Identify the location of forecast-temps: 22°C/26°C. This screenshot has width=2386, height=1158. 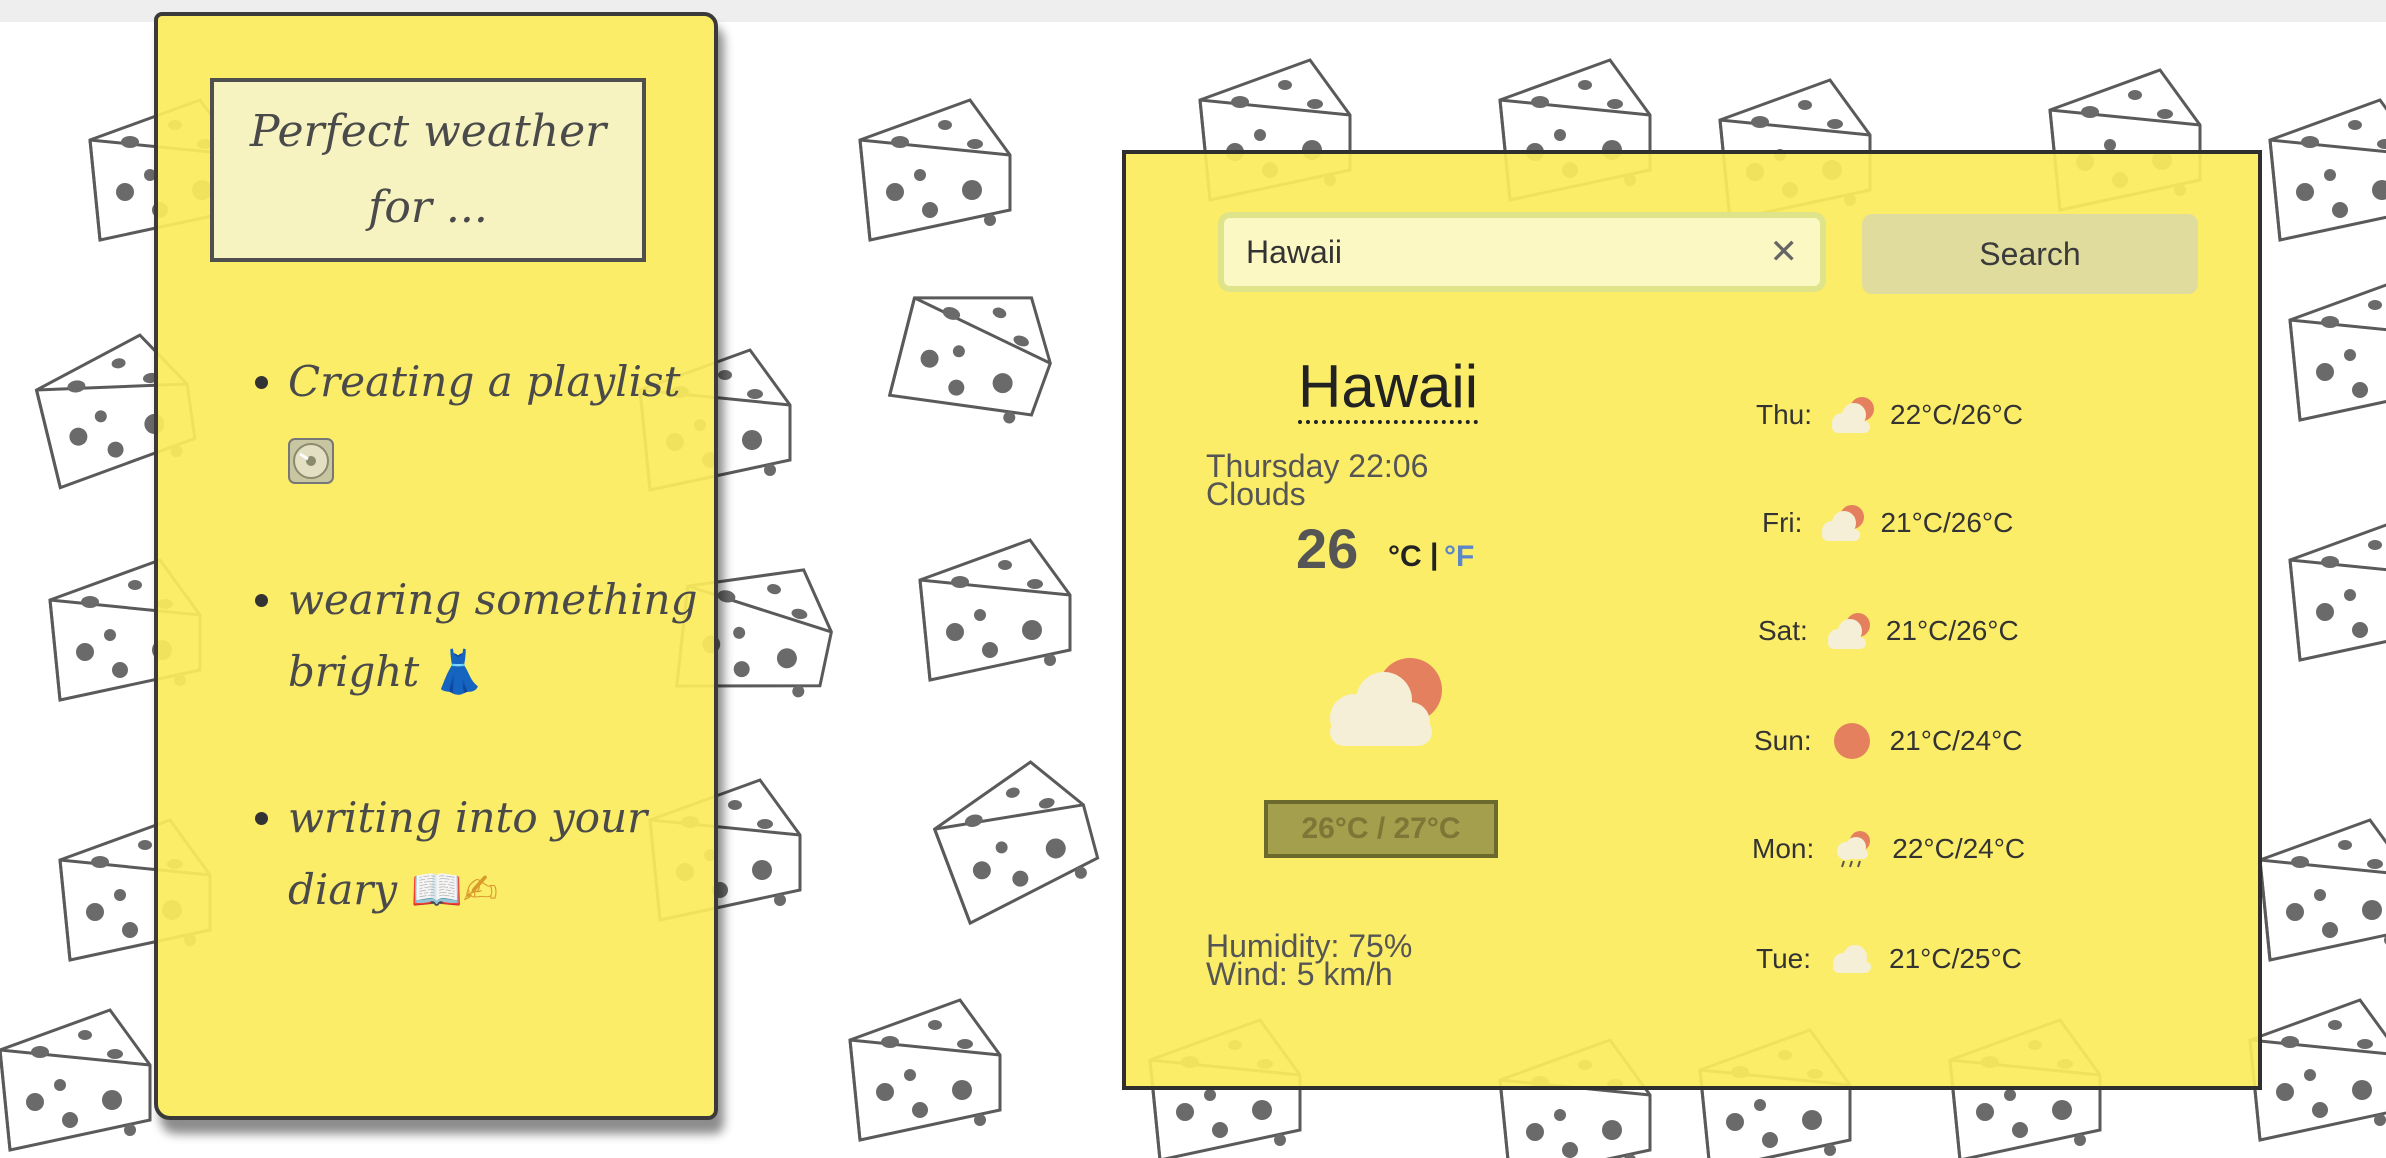
(1956, 414).